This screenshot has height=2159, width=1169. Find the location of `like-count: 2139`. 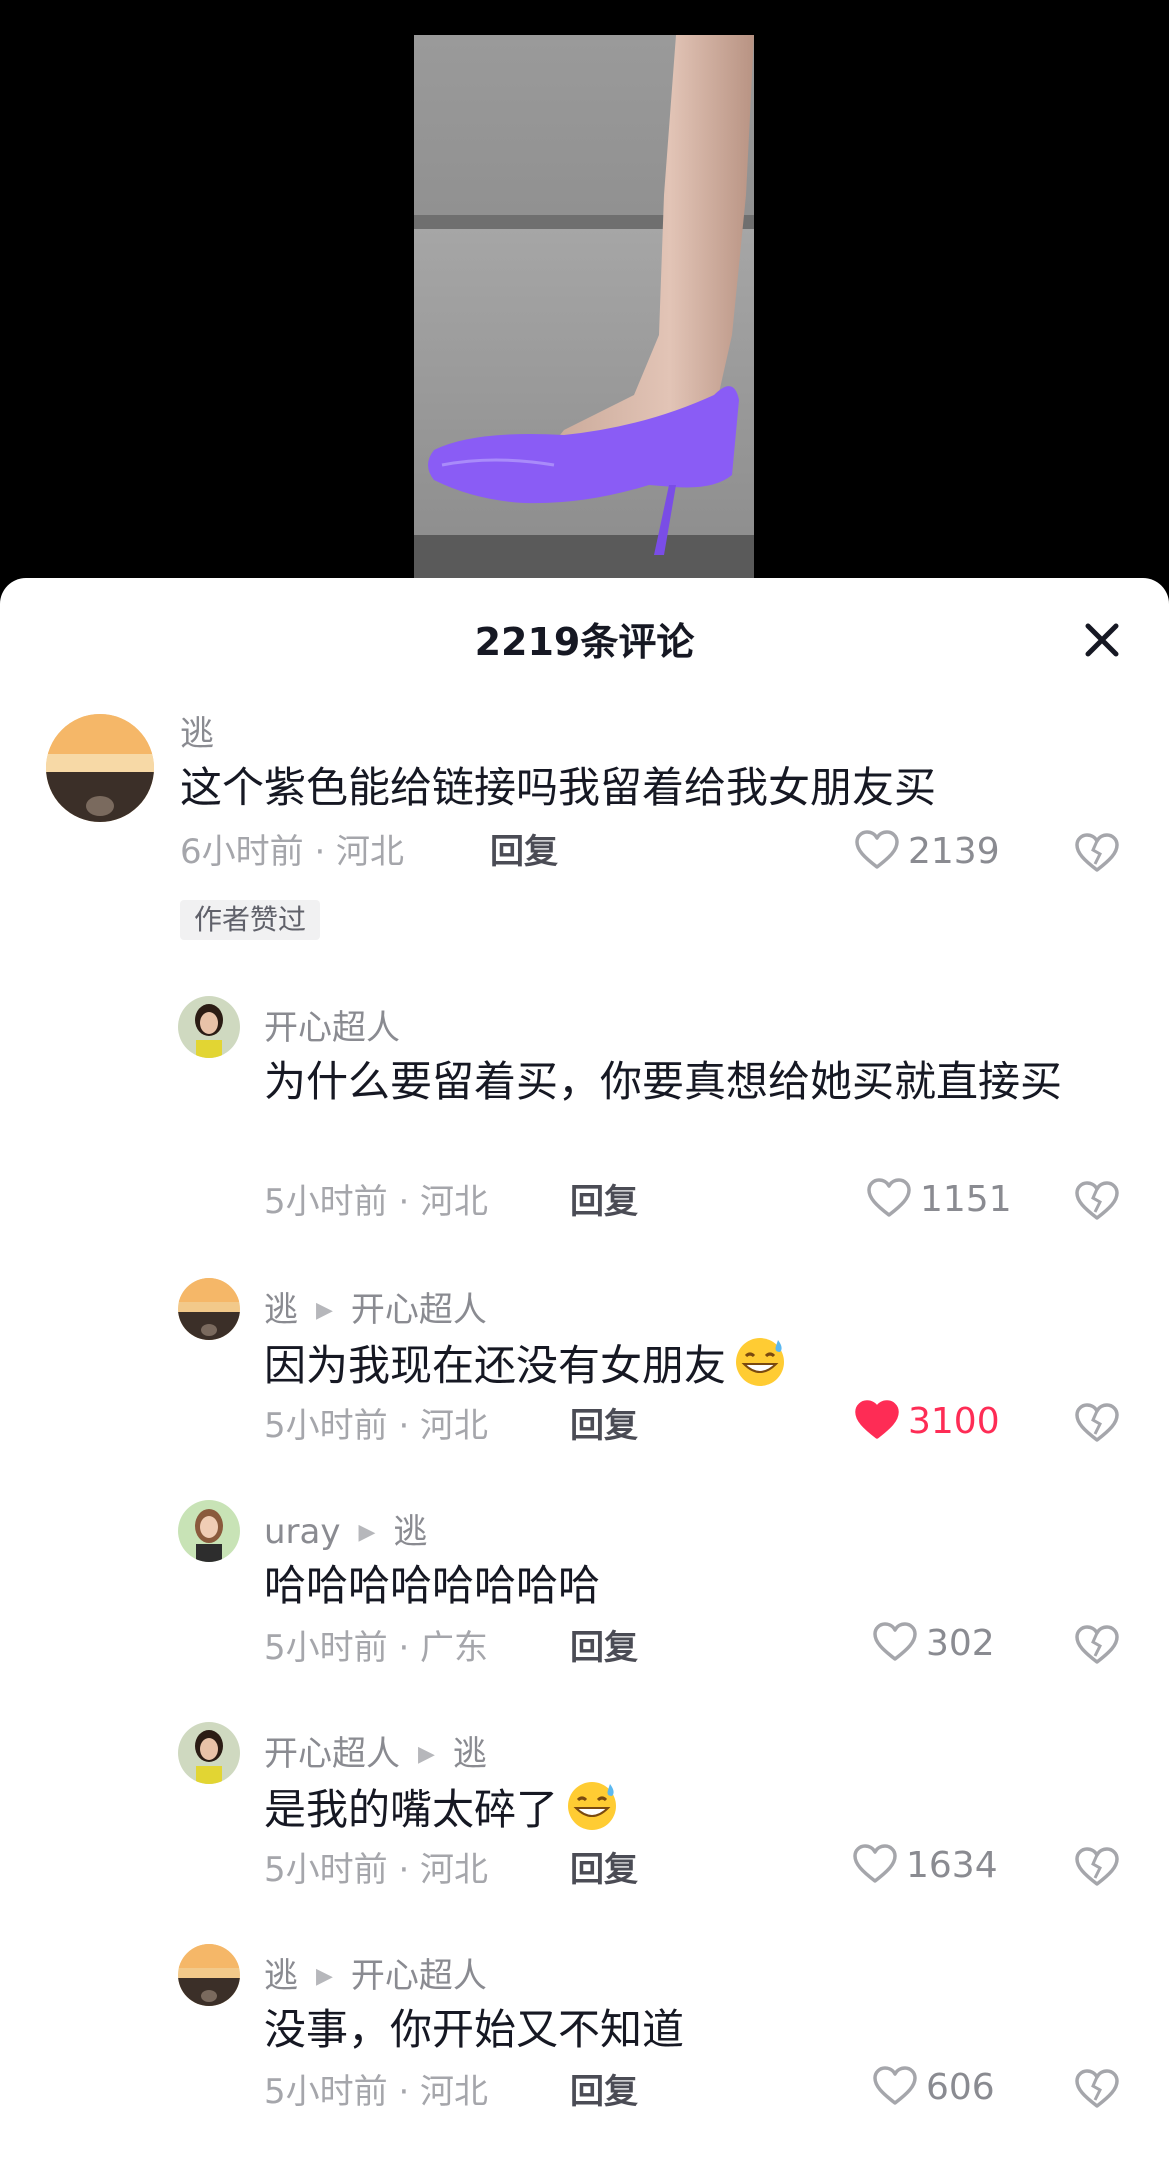

like-count: 2139 is located at coordinates (954, 851).